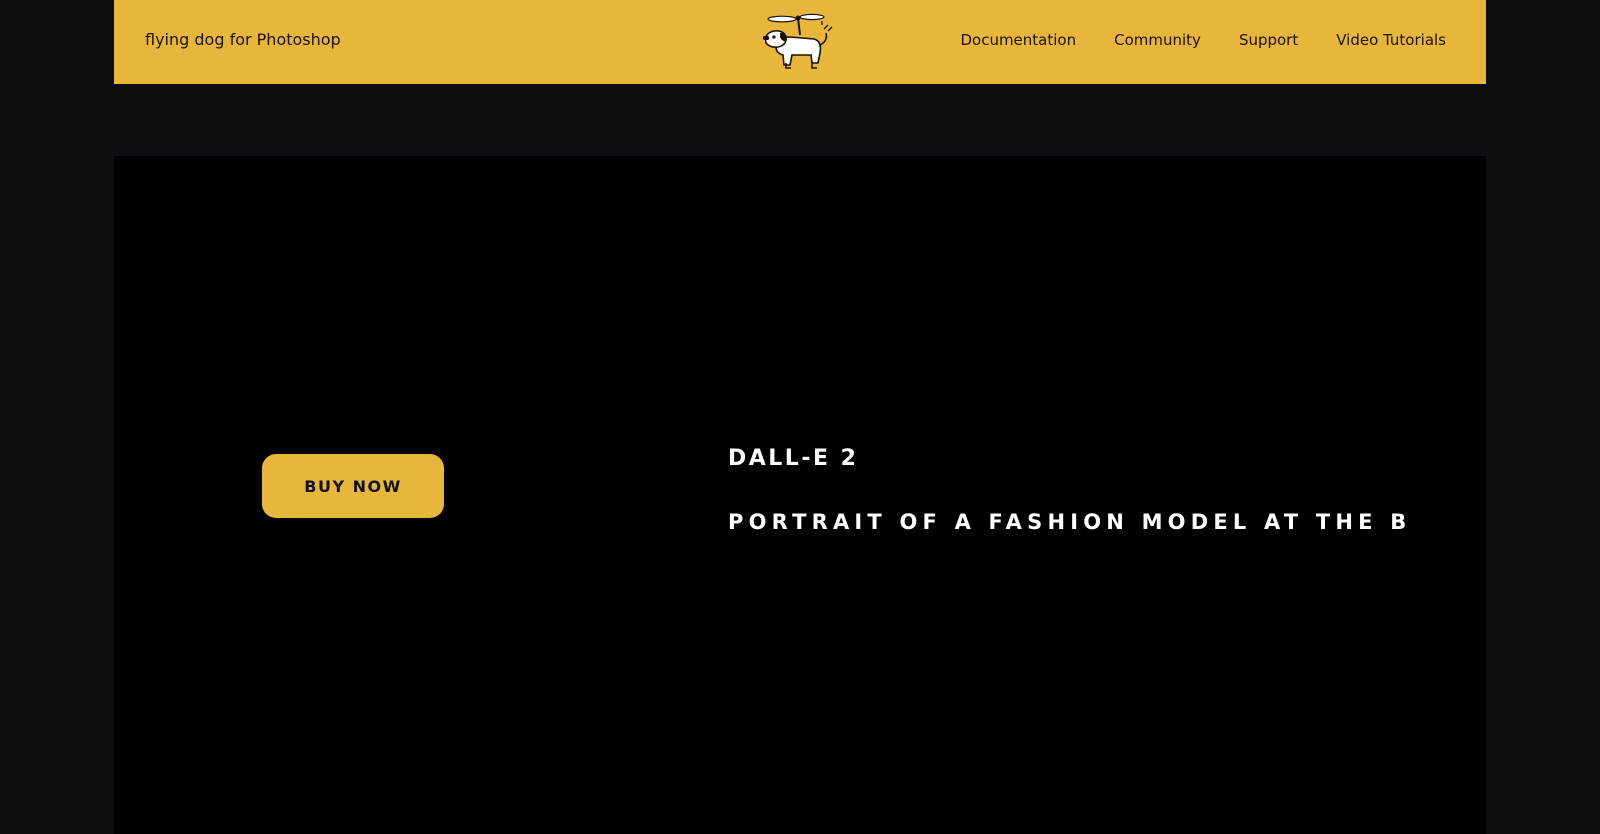 This screenshot has width=1600, height=834. I want to click on flying-dog-logo-icon, so click(798, 42).